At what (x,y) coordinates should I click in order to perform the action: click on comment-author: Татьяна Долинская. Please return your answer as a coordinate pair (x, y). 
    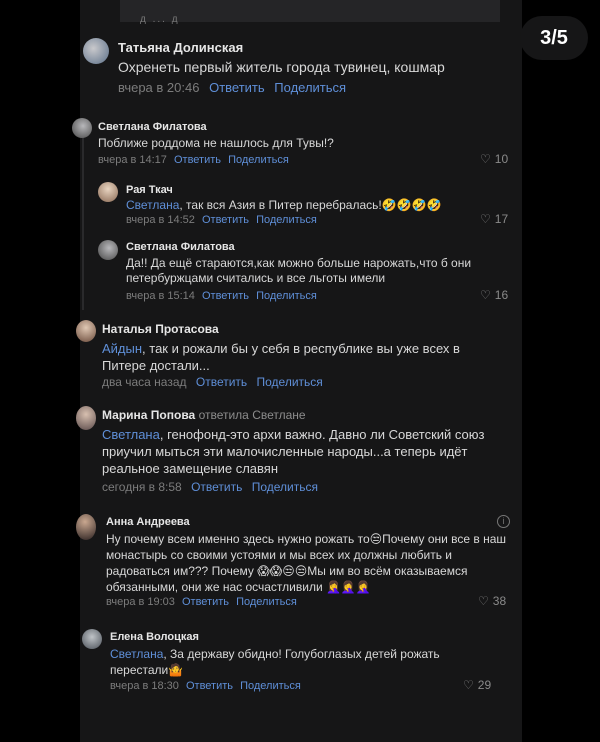
    Looking at the image, I should click on (180, 47).